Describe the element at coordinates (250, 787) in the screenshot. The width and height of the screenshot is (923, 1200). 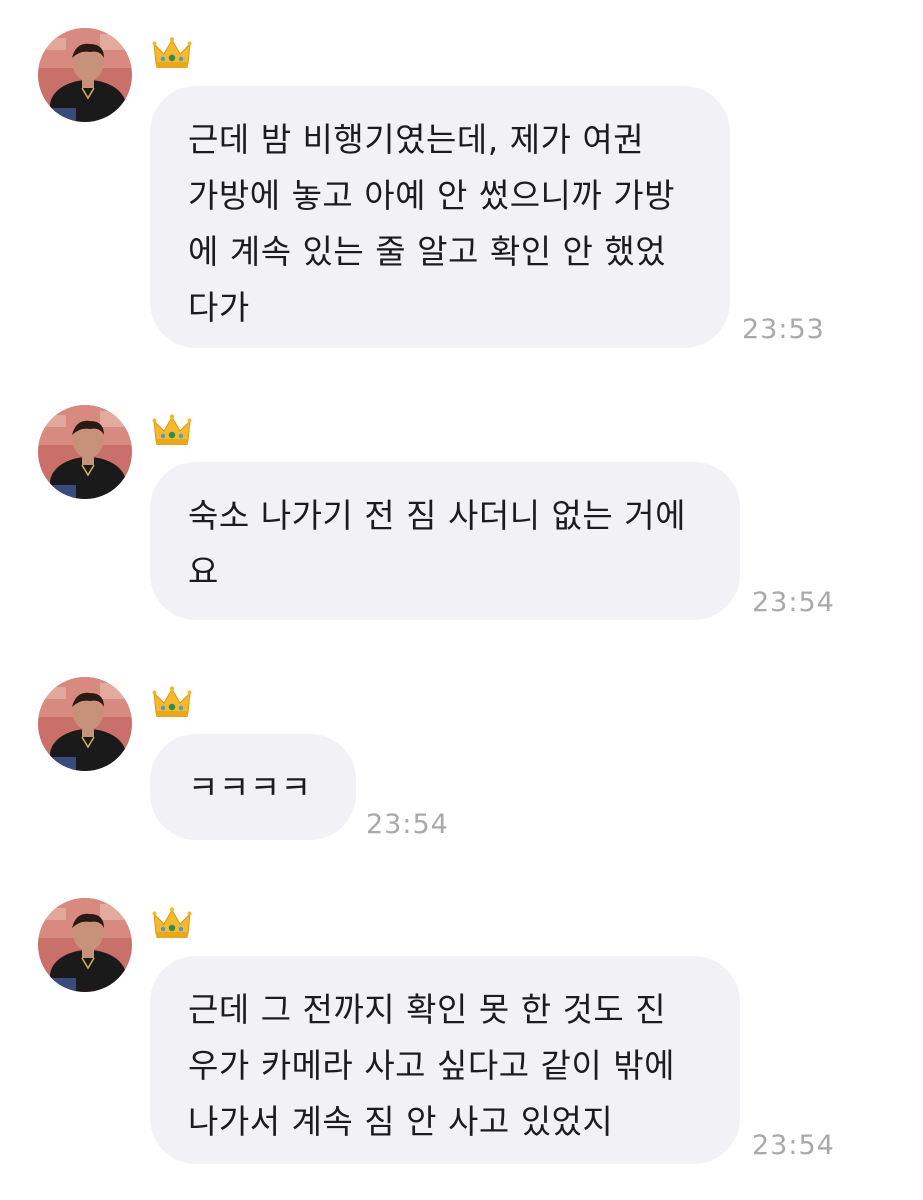
I see `message-text-line: ㅋㅋㅋㅋ` at that location.